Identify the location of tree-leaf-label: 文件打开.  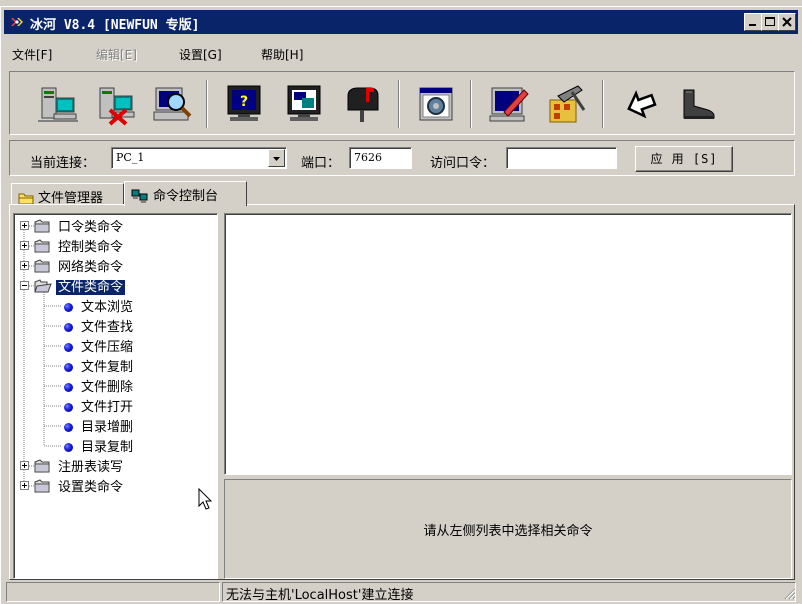
(107, 407).